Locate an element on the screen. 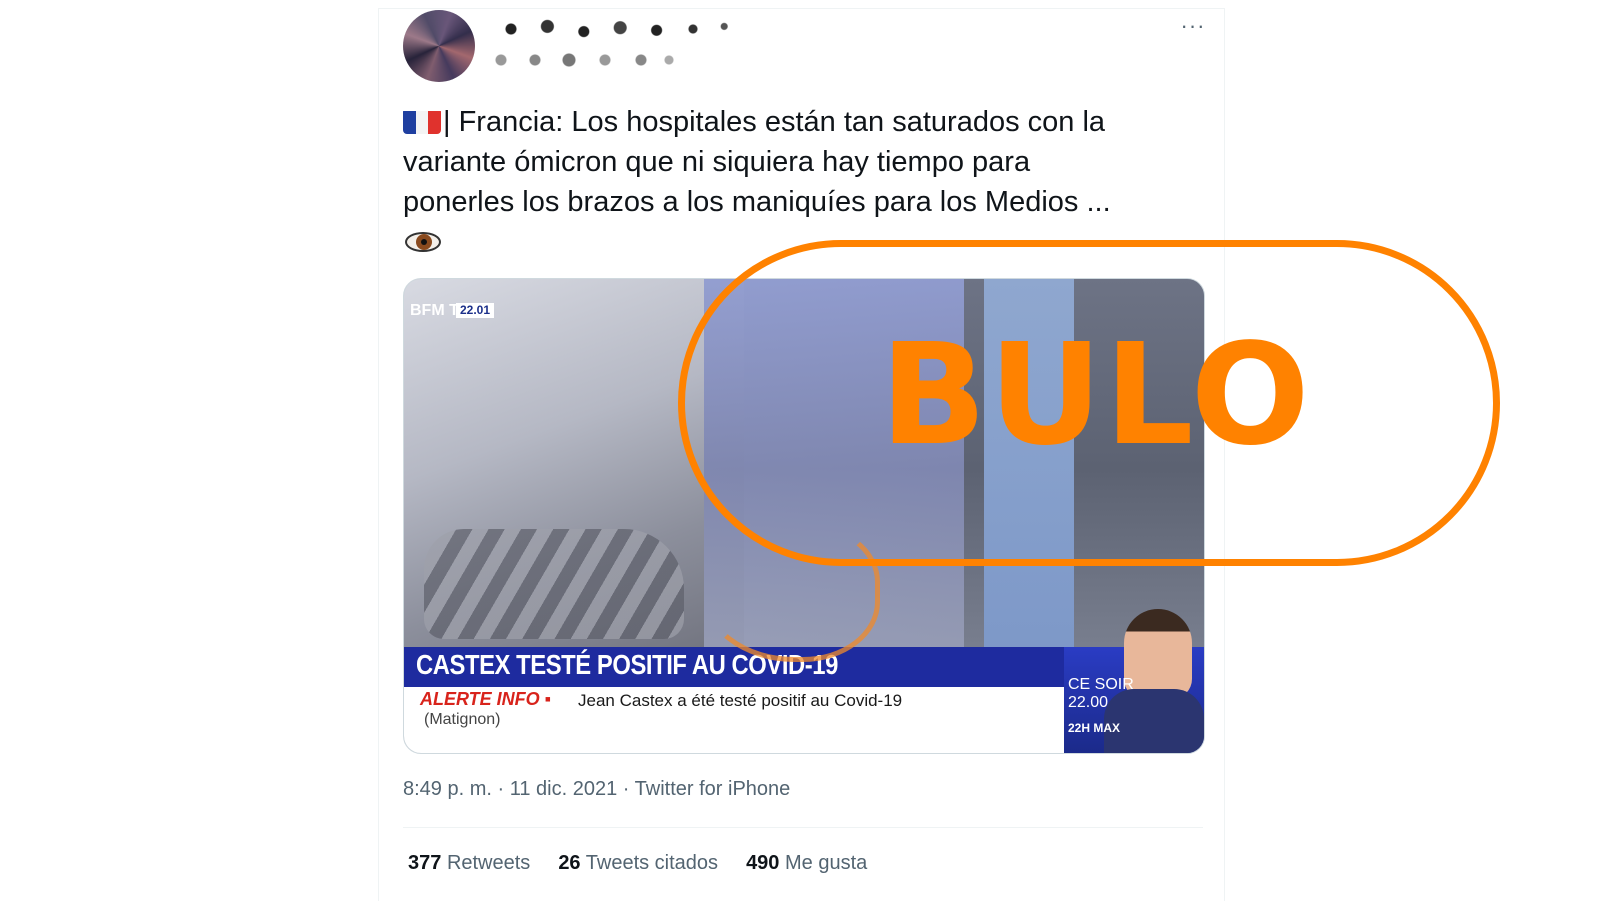 The width and height of the screenshot is (1600, 901). quotes-stat: 26 Tweets citados is located at coordinates (638, 863).